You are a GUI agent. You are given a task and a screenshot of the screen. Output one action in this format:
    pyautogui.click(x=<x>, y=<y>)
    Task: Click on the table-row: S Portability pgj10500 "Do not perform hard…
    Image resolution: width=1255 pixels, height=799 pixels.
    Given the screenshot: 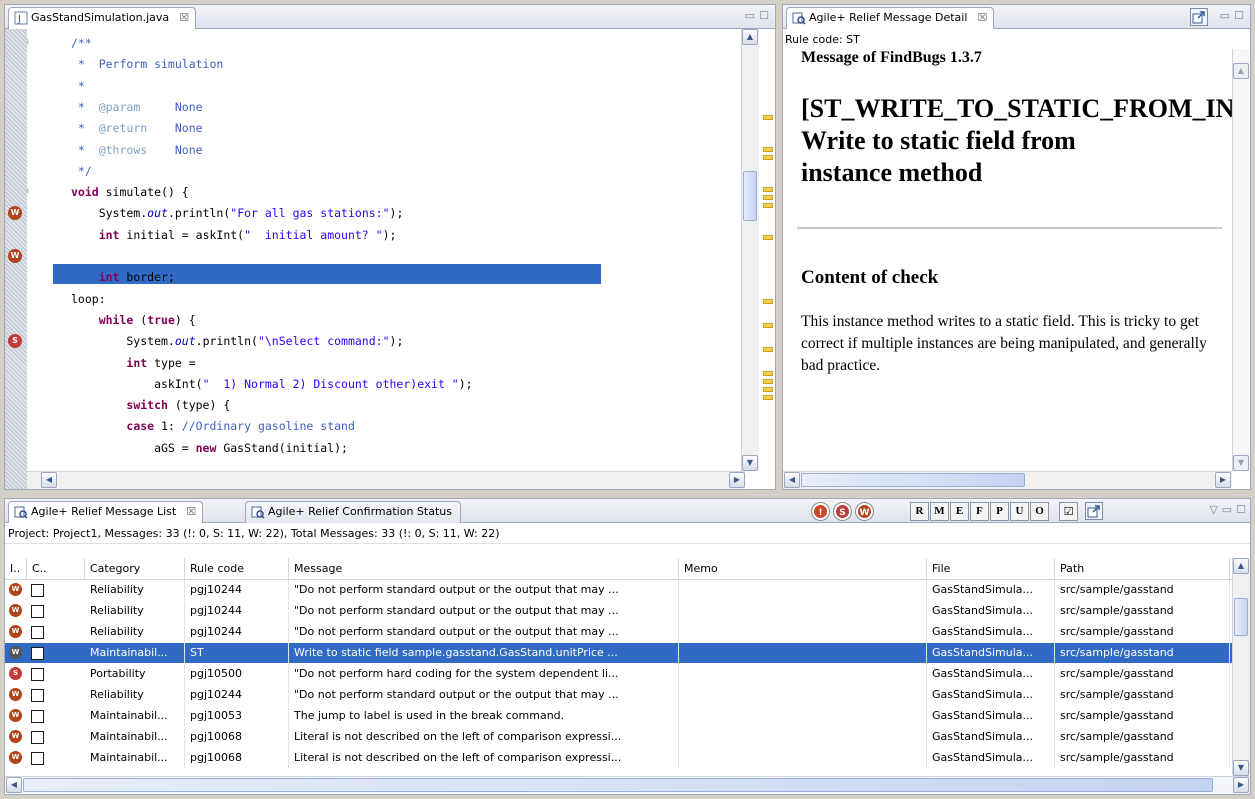 What is the action you would take?
    pyautogui.click(x=618, y=674)
    